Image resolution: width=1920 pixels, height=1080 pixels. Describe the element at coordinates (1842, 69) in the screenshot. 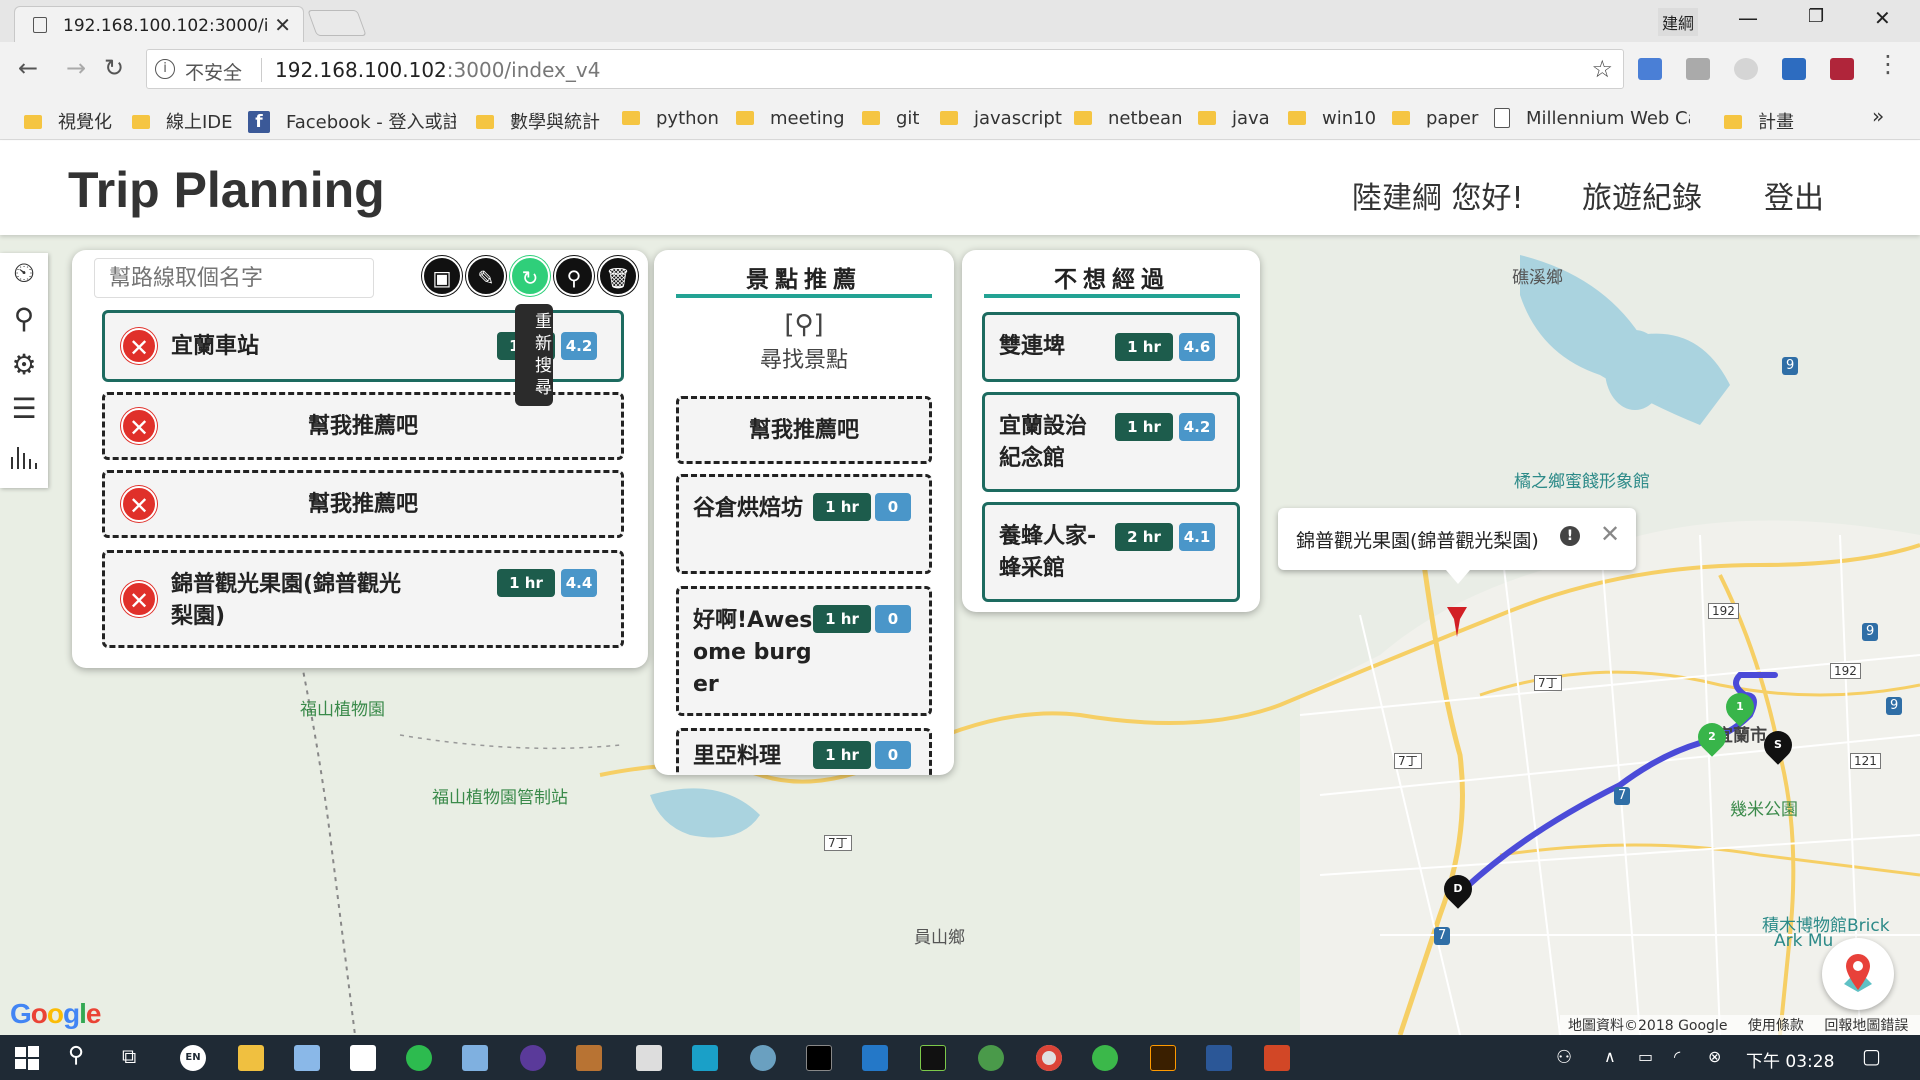

I see `mendeley-extension-icon` at that location.